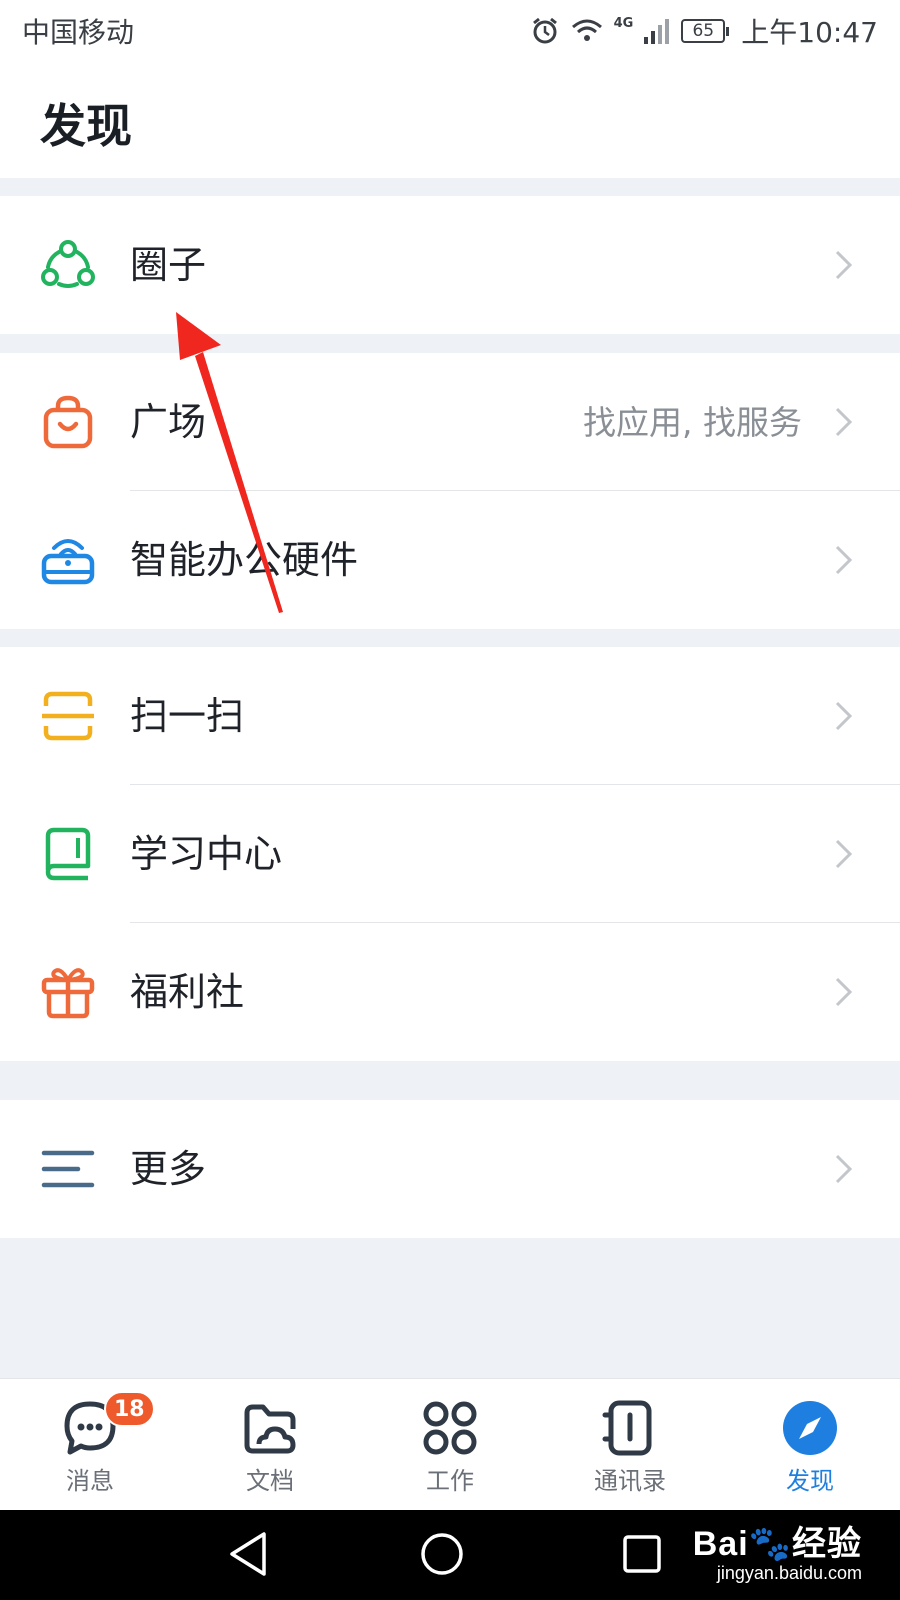 Image resolution: width=900 pixels, height=1600 pixels. Describe the element at coordinates (810, 1428) in the screenshot. I see `compass-icon` at that location.